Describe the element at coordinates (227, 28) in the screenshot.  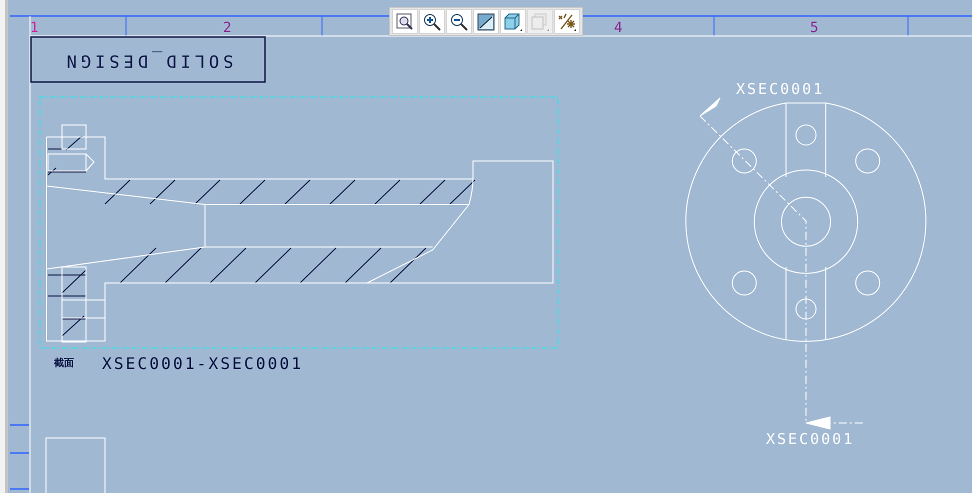
I see `zone-label: 2` at that location.